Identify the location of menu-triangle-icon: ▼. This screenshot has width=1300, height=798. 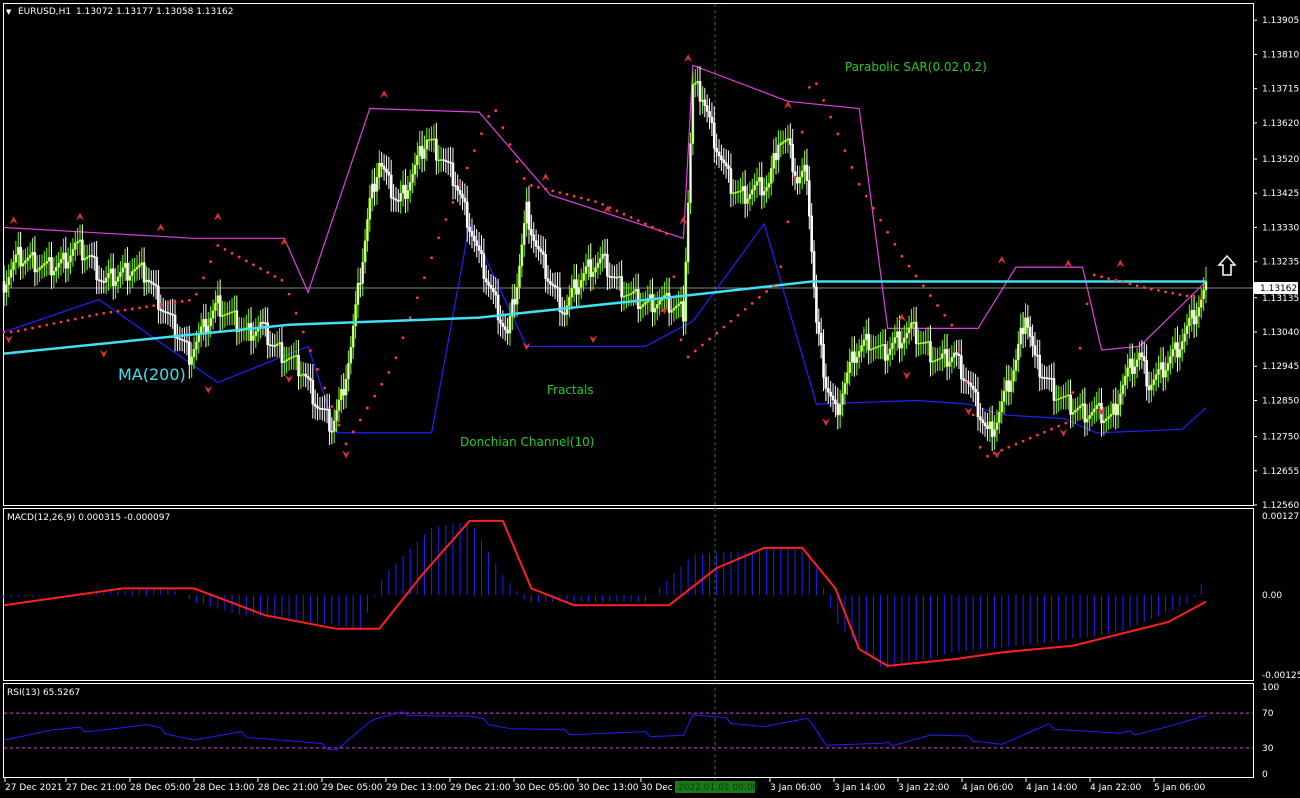
(9, 12).